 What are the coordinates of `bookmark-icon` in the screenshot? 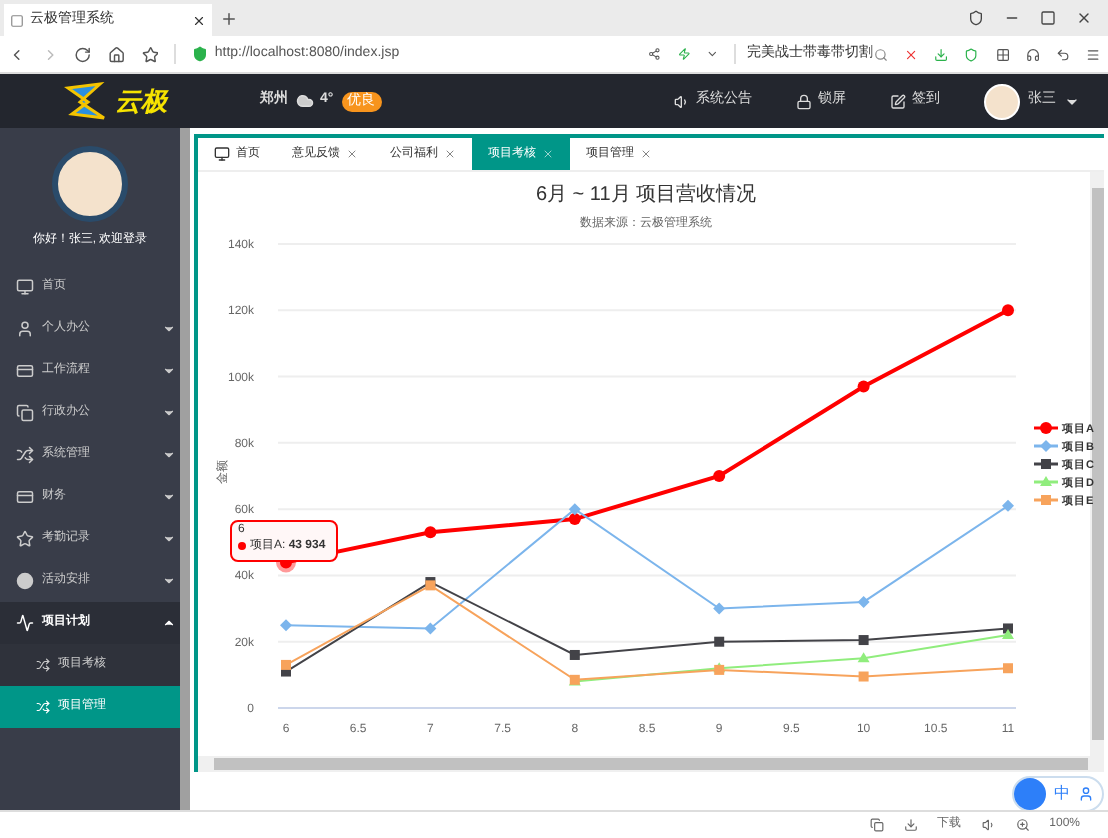 It's located at (150, 54).